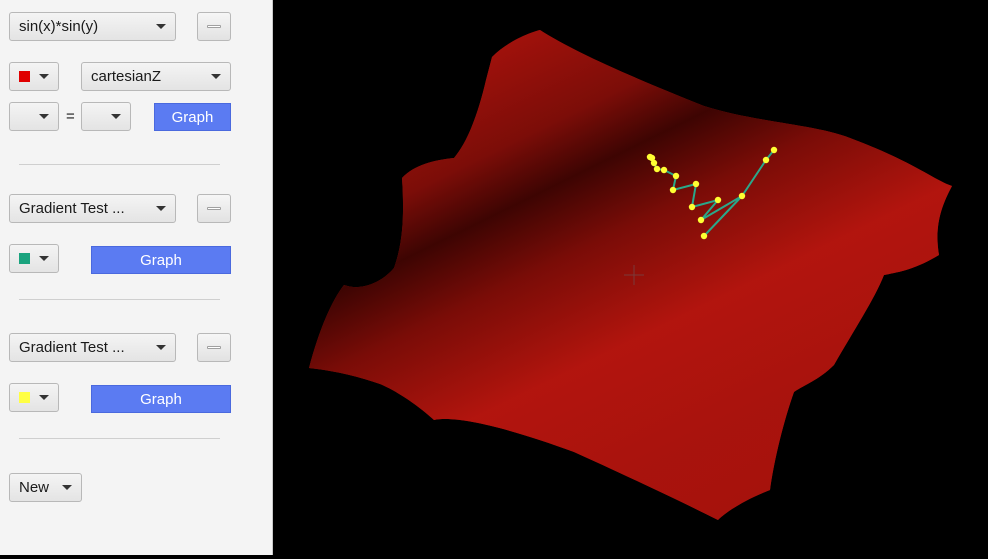 This screenshot has width=988, height=559. I want to click on rhs-variable-select, so click(106, 116).